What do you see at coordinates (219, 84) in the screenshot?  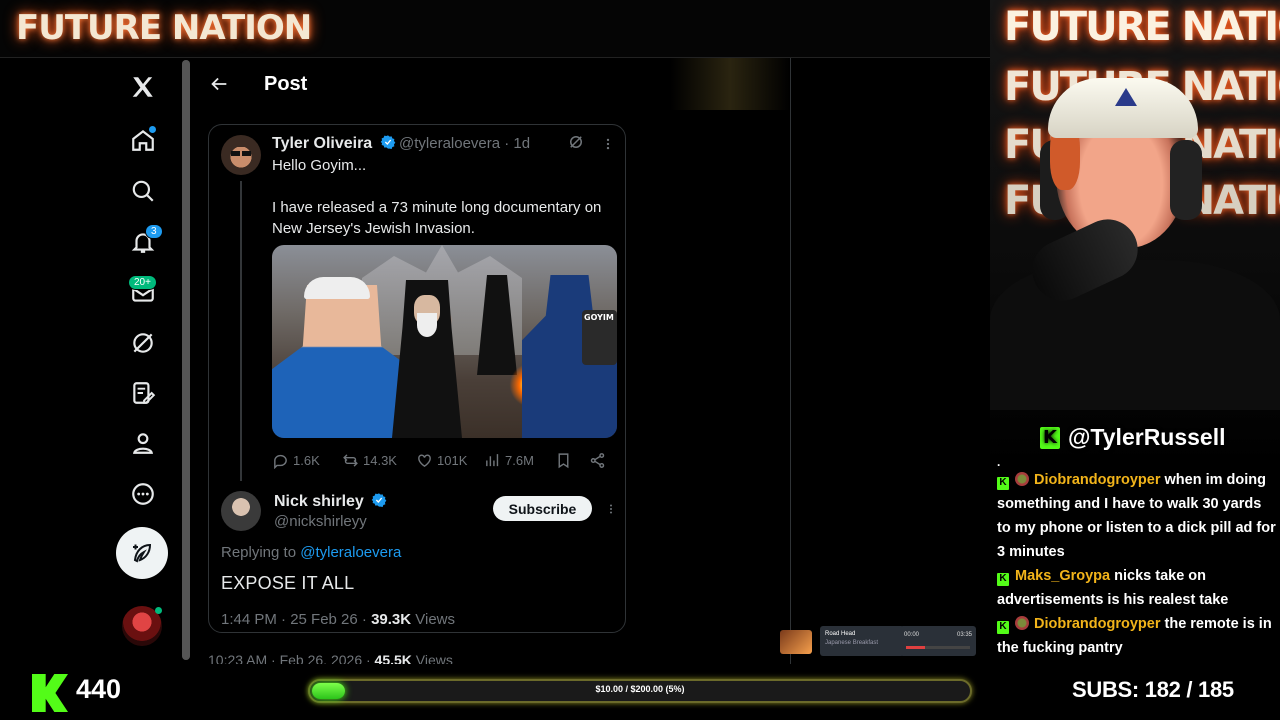 I see `back-arrow-icon` at bounding box center [219, 84].